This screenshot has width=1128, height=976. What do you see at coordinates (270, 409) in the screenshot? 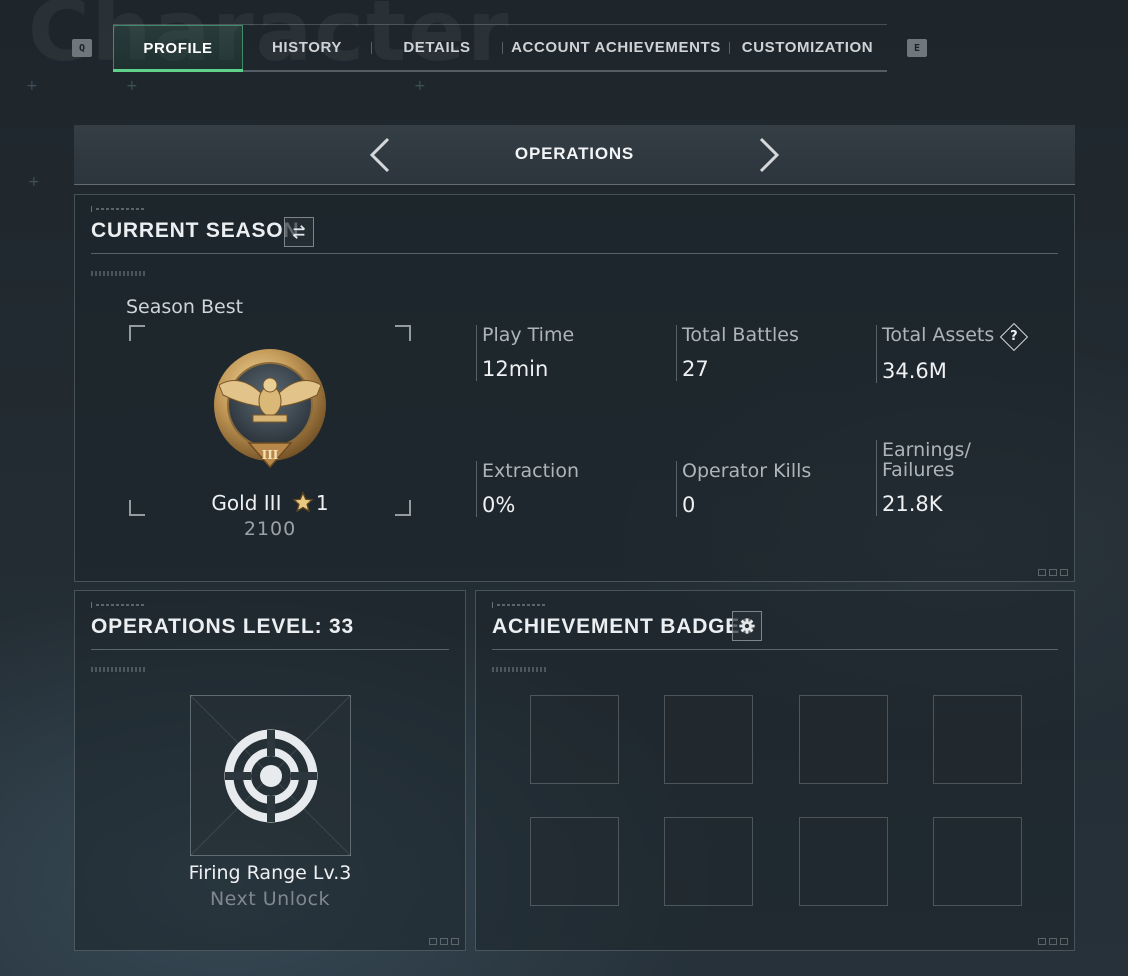
I see `gold-eagle-medal-icon: III` at bounding box center [270, 409].